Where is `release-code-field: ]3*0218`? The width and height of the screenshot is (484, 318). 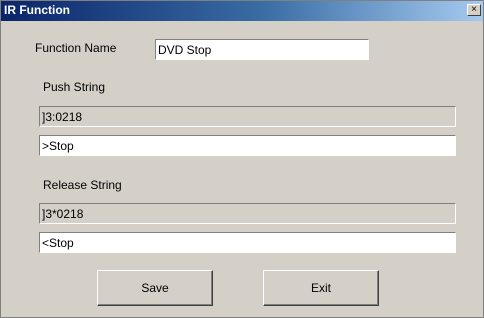 release-code-field: ]3*0218 is located at coordinates (247, 213).